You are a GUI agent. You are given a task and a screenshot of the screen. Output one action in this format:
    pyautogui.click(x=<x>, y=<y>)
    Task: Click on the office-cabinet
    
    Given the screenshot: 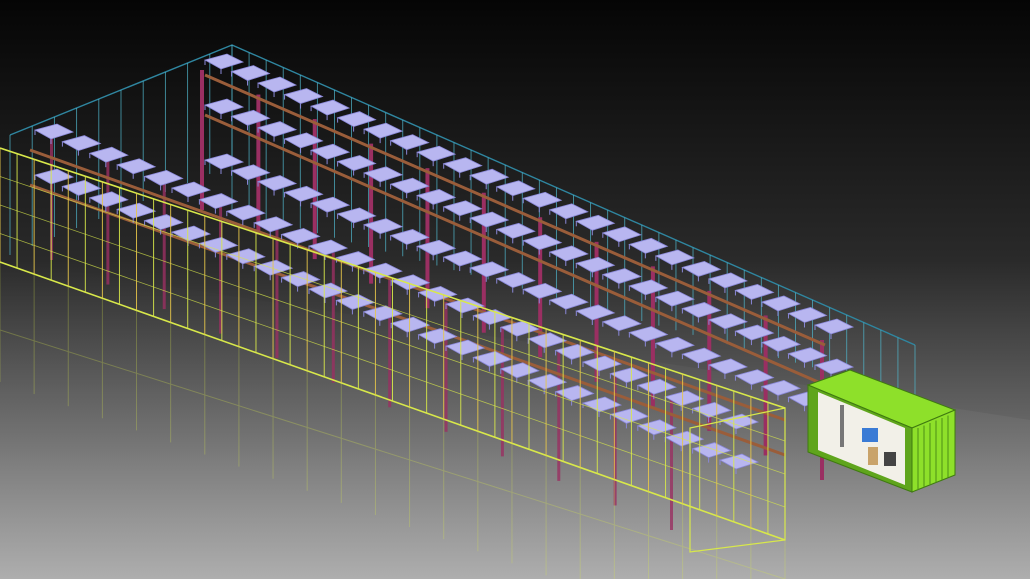 What is the action you would take?
    pyautogui.click(x=873, y=456)
    